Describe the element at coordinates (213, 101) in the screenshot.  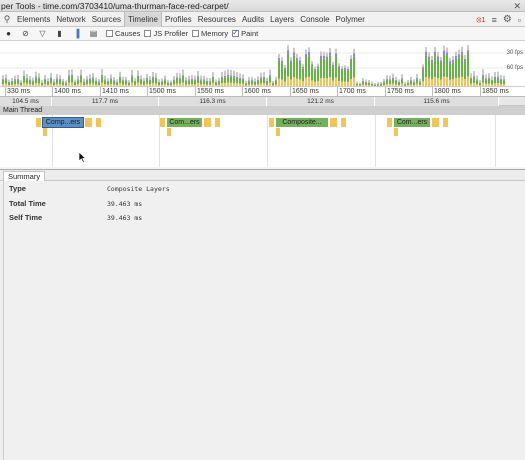
I see `frame-duration: 116.3 ms` at that location.